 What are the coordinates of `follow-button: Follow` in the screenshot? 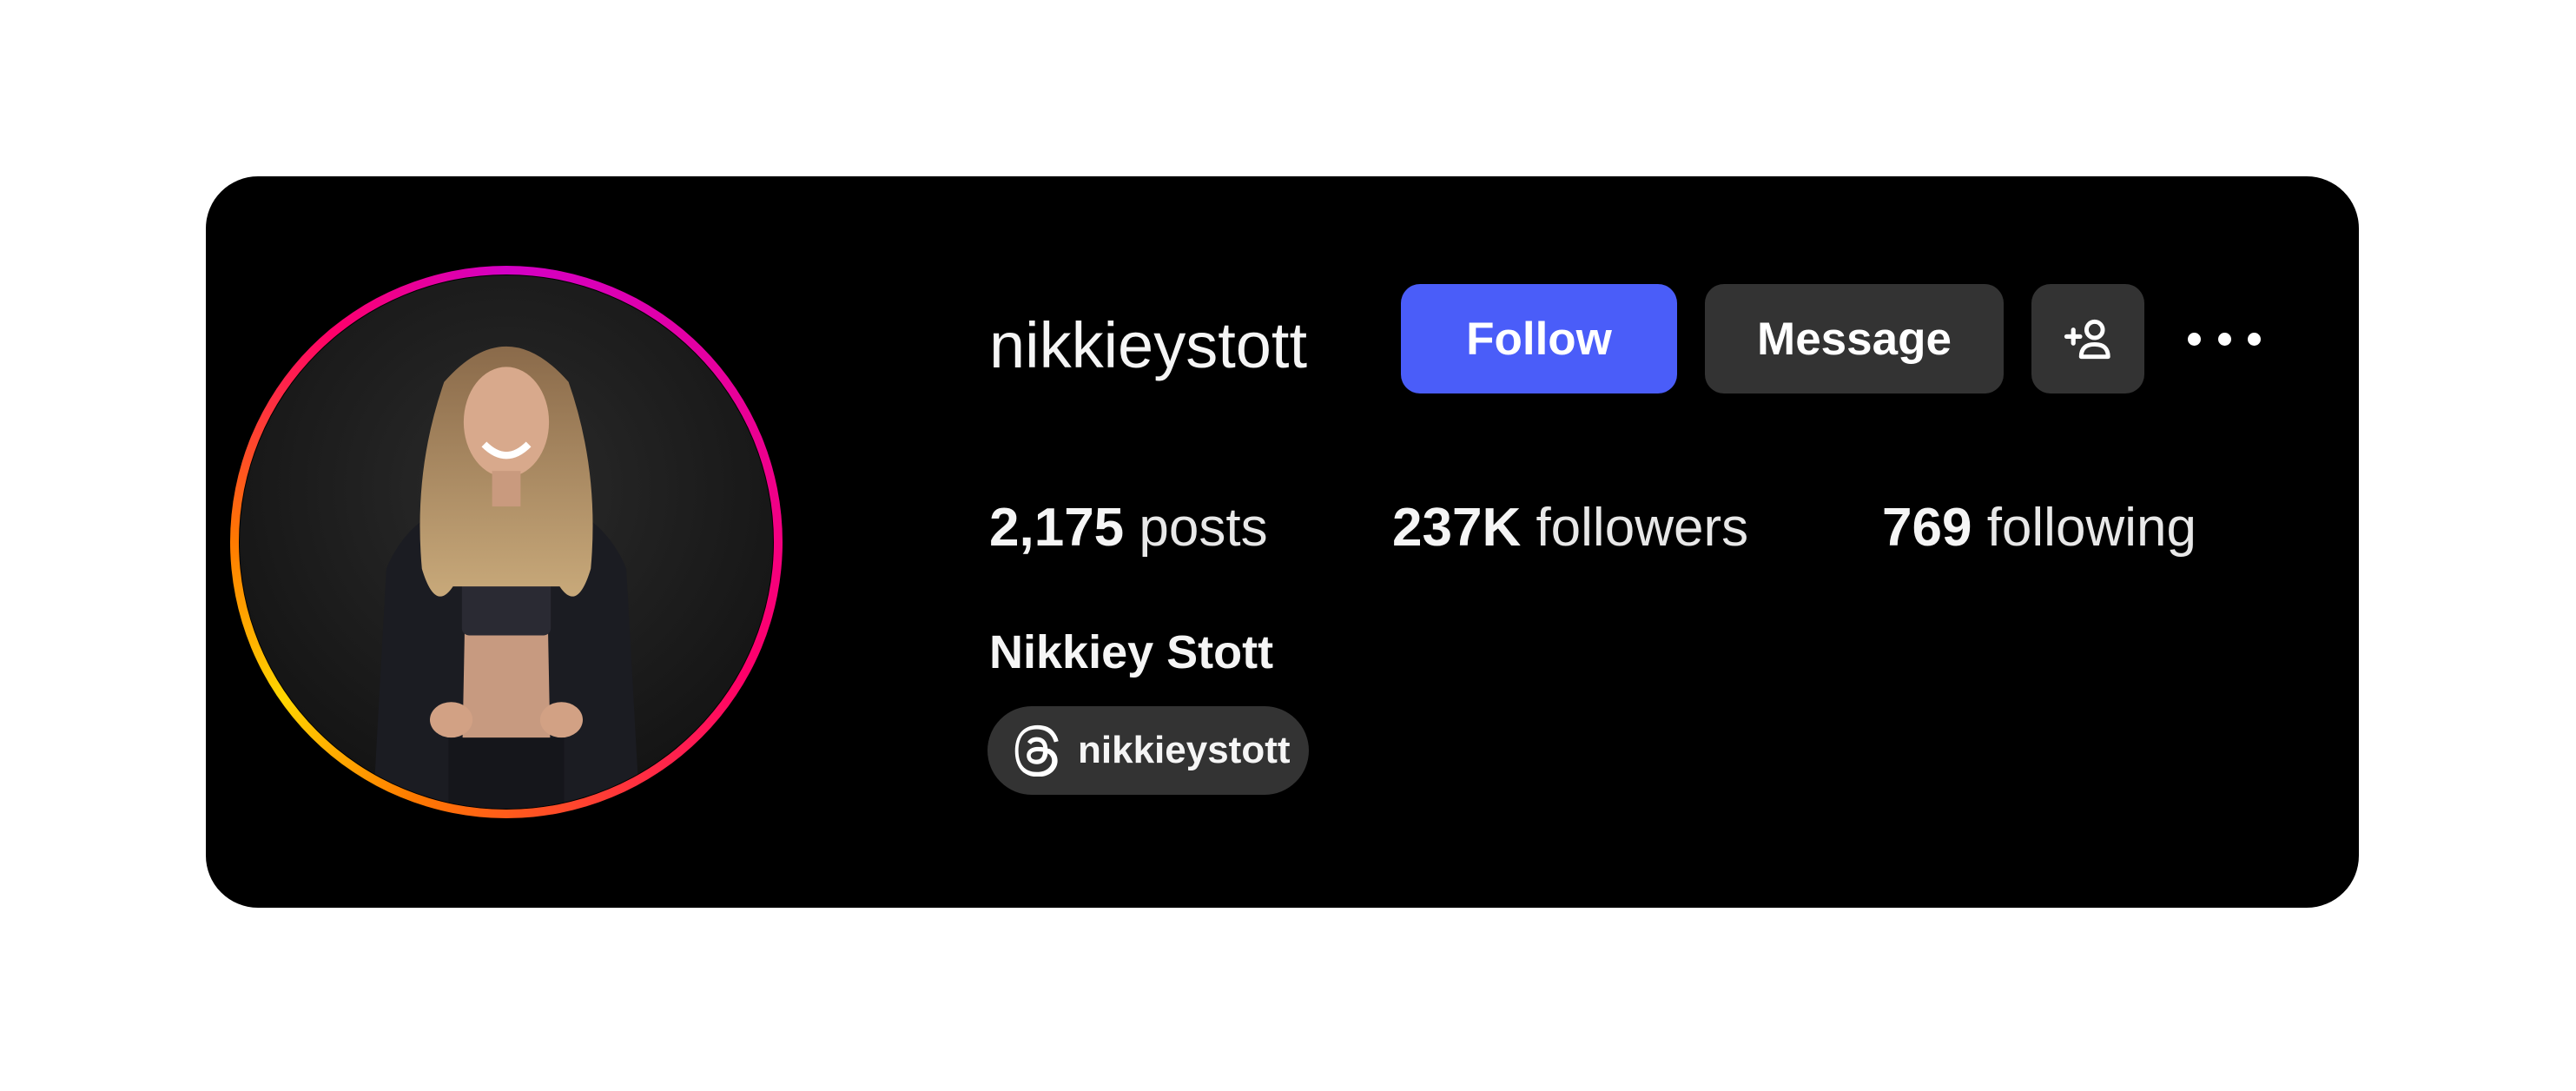 It's located at (1539, 338).